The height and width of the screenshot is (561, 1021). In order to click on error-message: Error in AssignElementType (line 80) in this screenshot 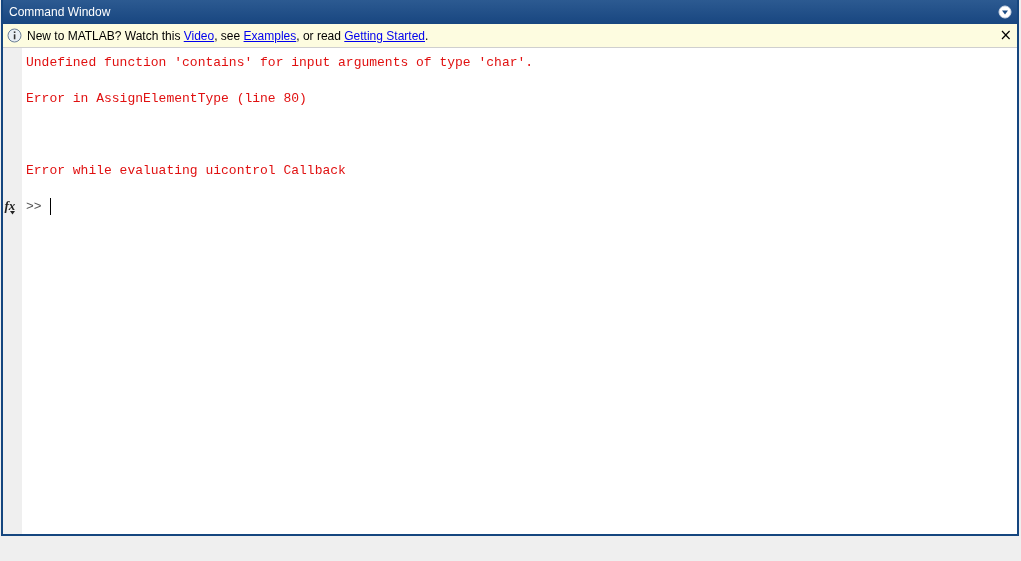, I will do `click(166, 99)`.